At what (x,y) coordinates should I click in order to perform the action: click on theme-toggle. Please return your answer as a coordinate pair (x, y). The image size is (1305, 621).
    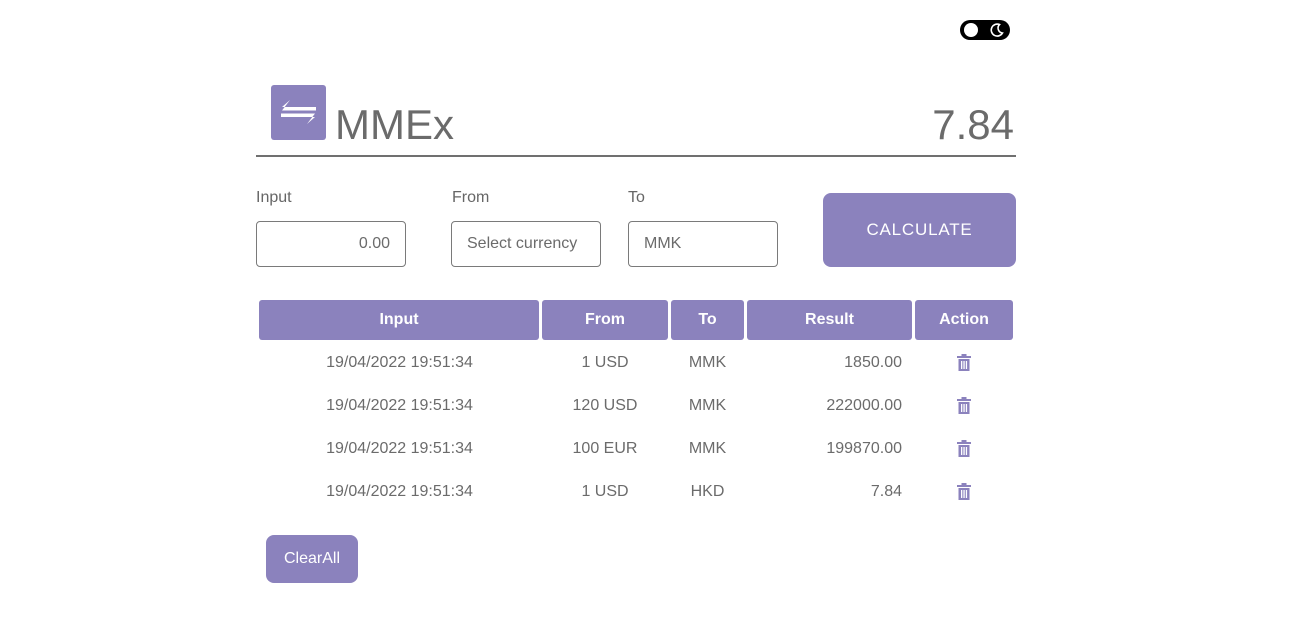
    Looking at the image, I should click on (985, 30).